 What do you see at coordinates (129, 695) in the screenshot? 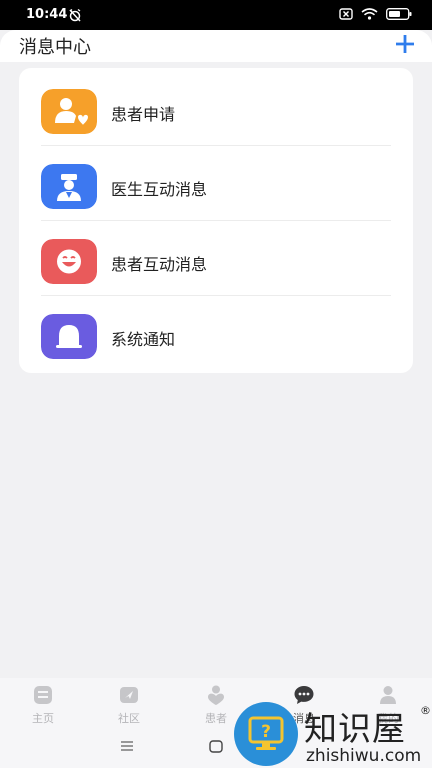
I see `community-icon` at bounding box center [129, 695].